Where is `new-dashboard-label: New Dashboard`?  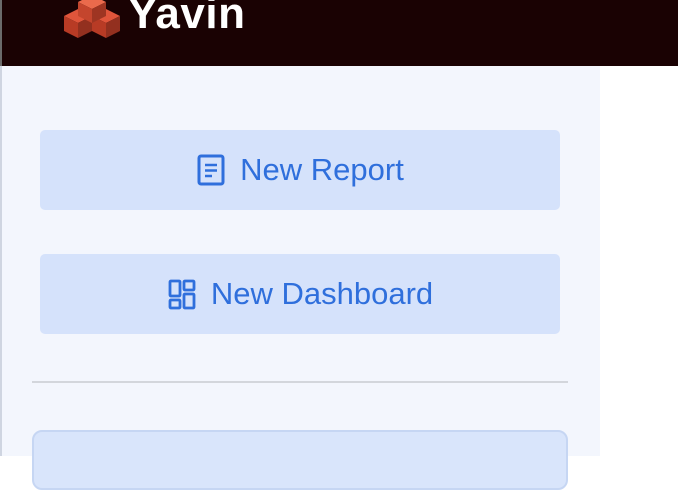
new-dashboard-label: New Dashboard is located at coordinates (322, 293).